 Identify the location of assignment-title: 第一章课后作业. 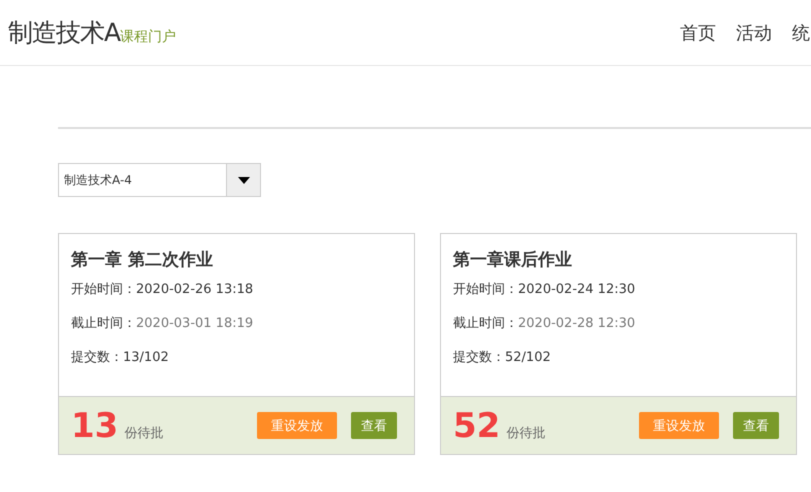
(513, 260).